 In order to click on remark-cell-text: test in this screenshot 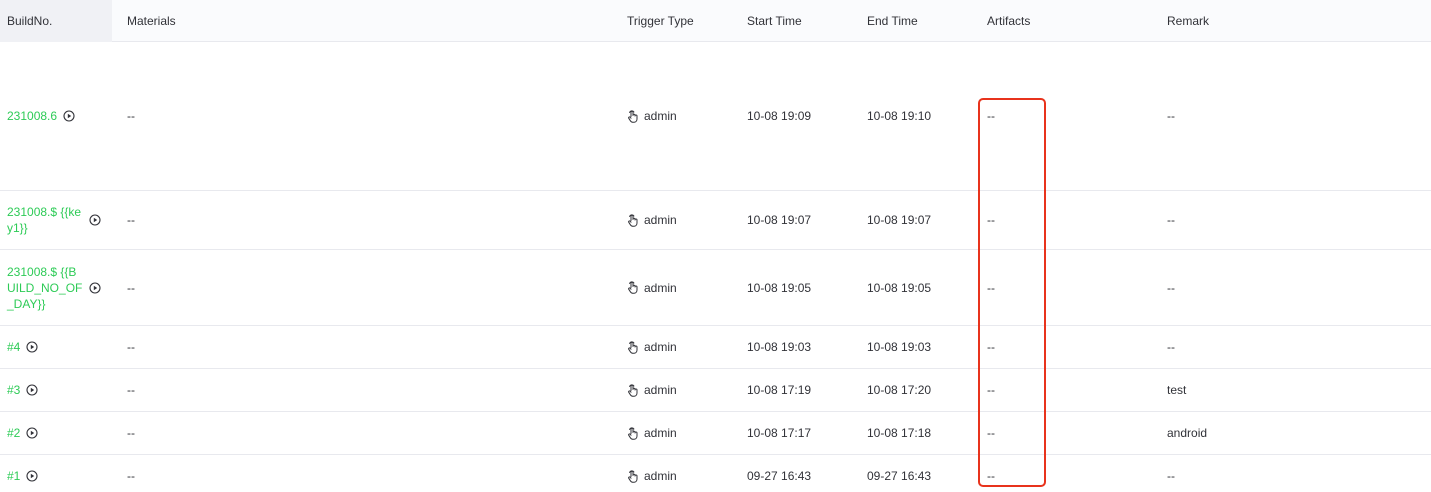, I will do `click(1177, 390)`.